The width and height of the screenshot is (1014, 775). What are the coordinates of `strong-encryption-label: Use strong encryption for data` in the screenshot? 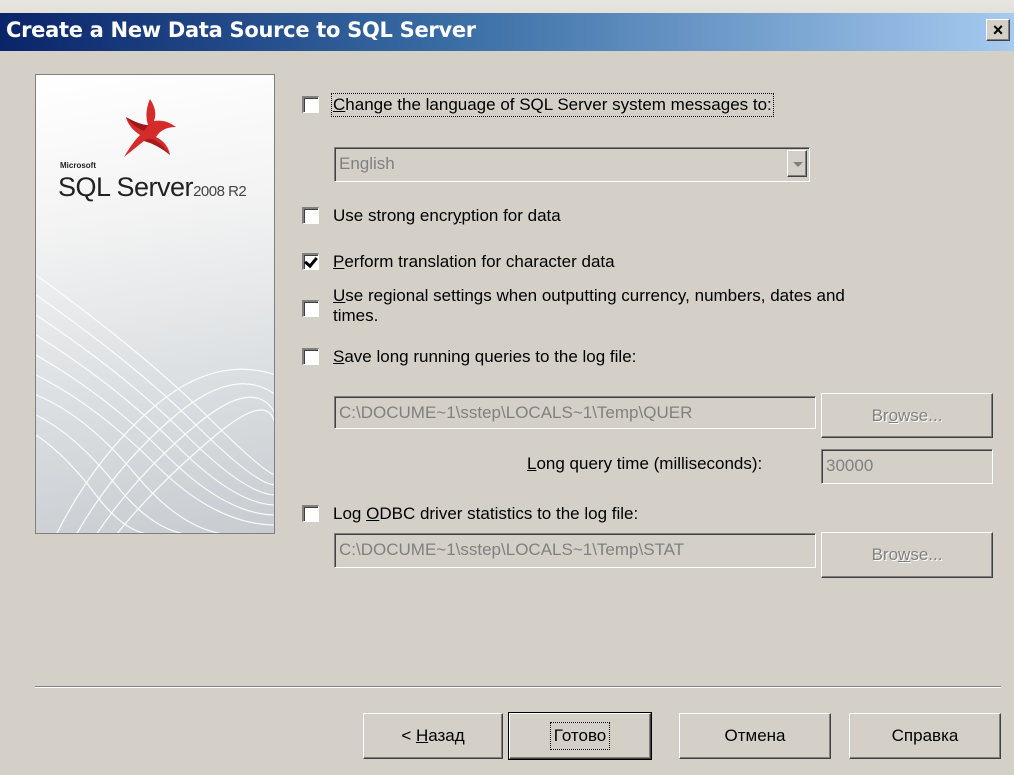 It's located at (447, 216).